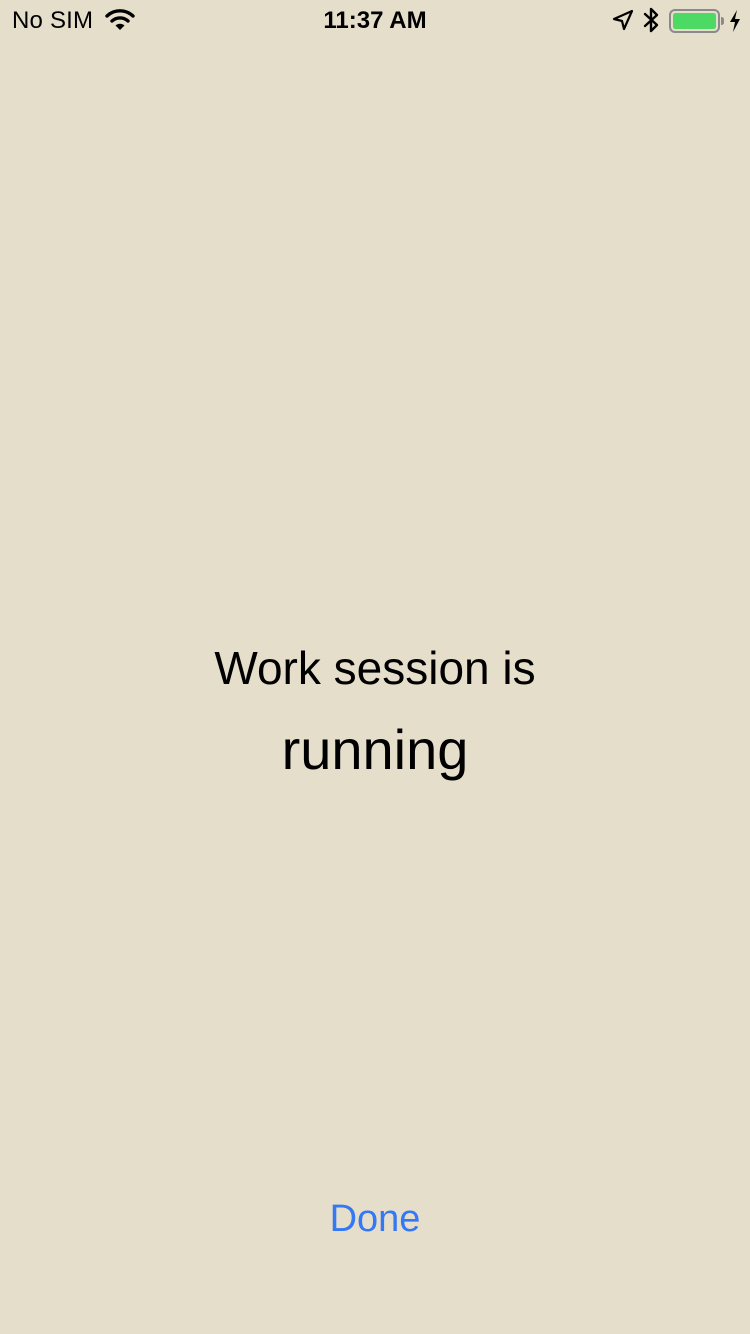  What do you see at coordinates (375, 749) in the screenshot?
I see `session-state: running` at bounding box center [375, 749].